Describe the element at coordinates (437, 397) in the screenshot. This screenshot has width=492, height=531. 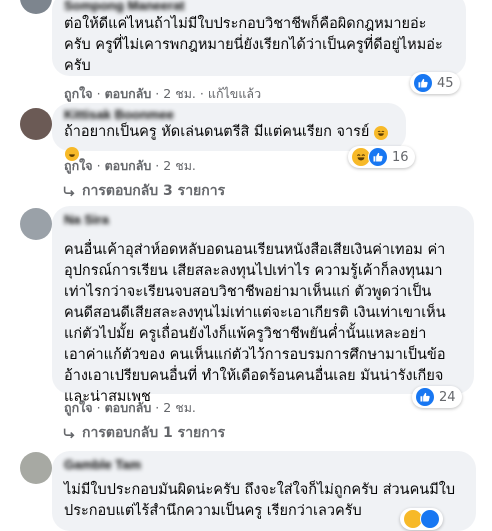
I see `reaction-summary: 24` at that location.